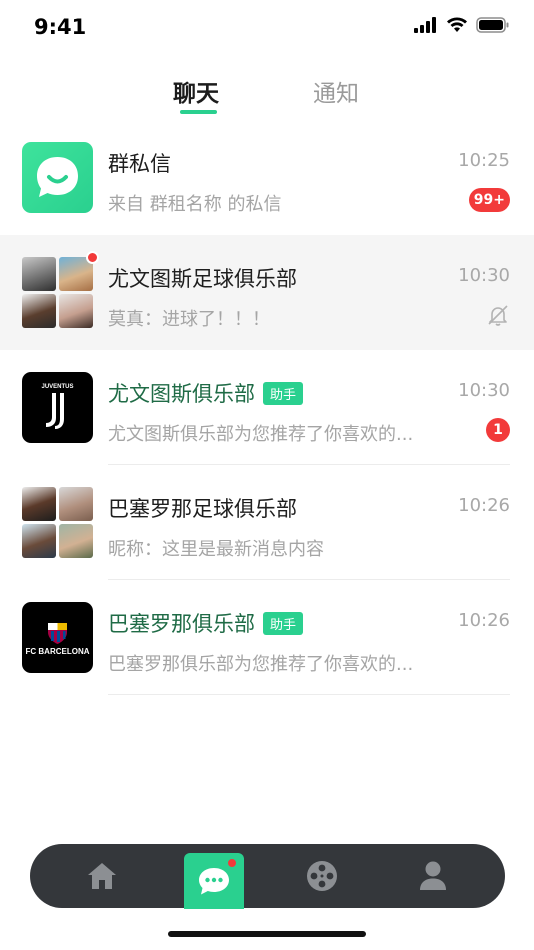  Describe the element at coordinates (92, 257) in the screenshot. I see `unread-dot` at that location.